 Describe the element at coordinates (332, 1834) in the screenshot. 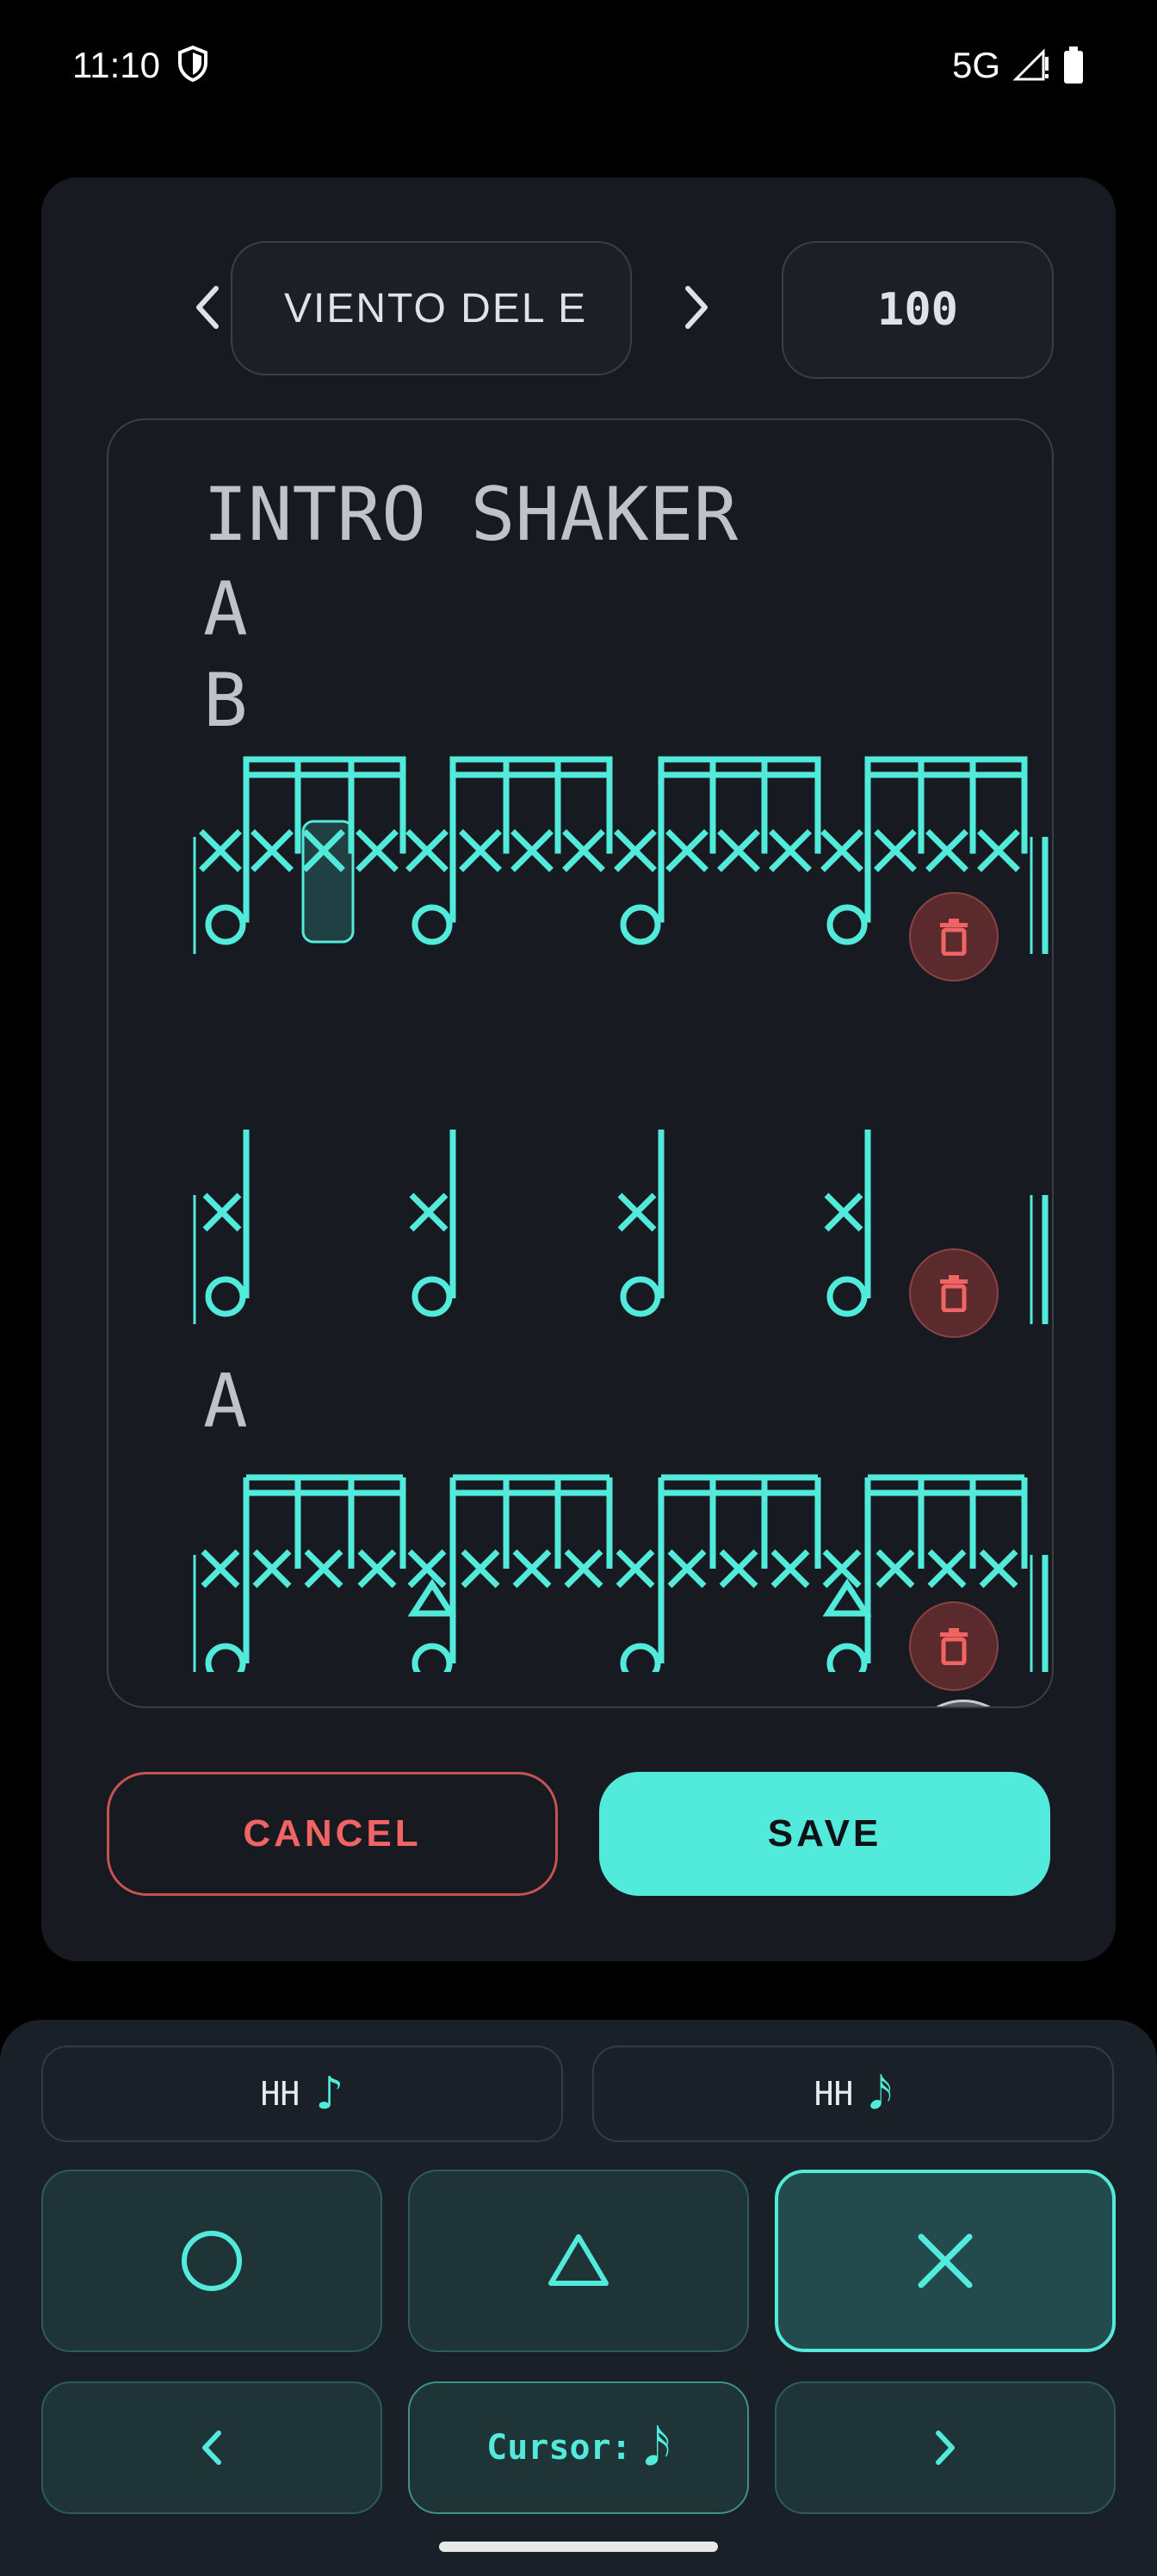

I see `cancel-button: CANCEL` at that location.